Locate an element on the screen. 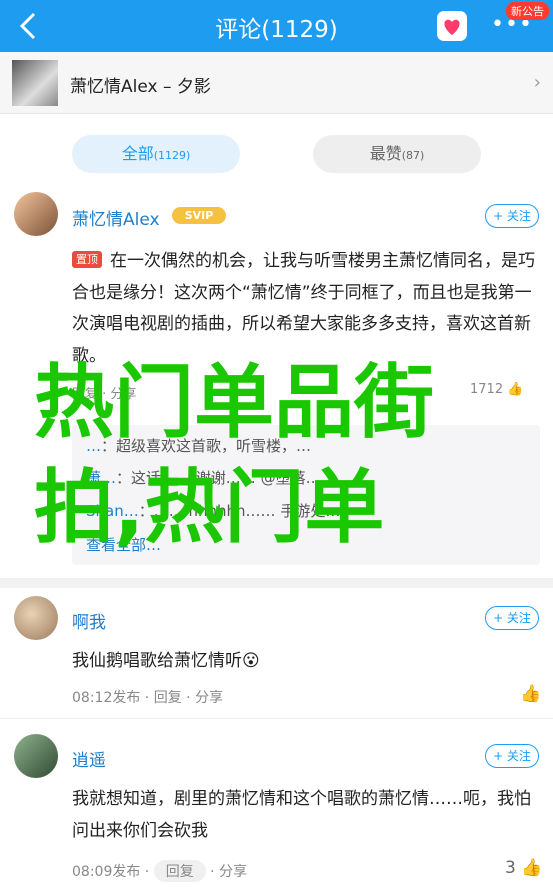 Image resolution: width=553 pixels, height=887 pixels. comment-text: 我就想知道，剧里的萧忆情和这个唱歌的萧忆情……呃，我怕问出来你们会砍我 is located at coordinates (301, 815).